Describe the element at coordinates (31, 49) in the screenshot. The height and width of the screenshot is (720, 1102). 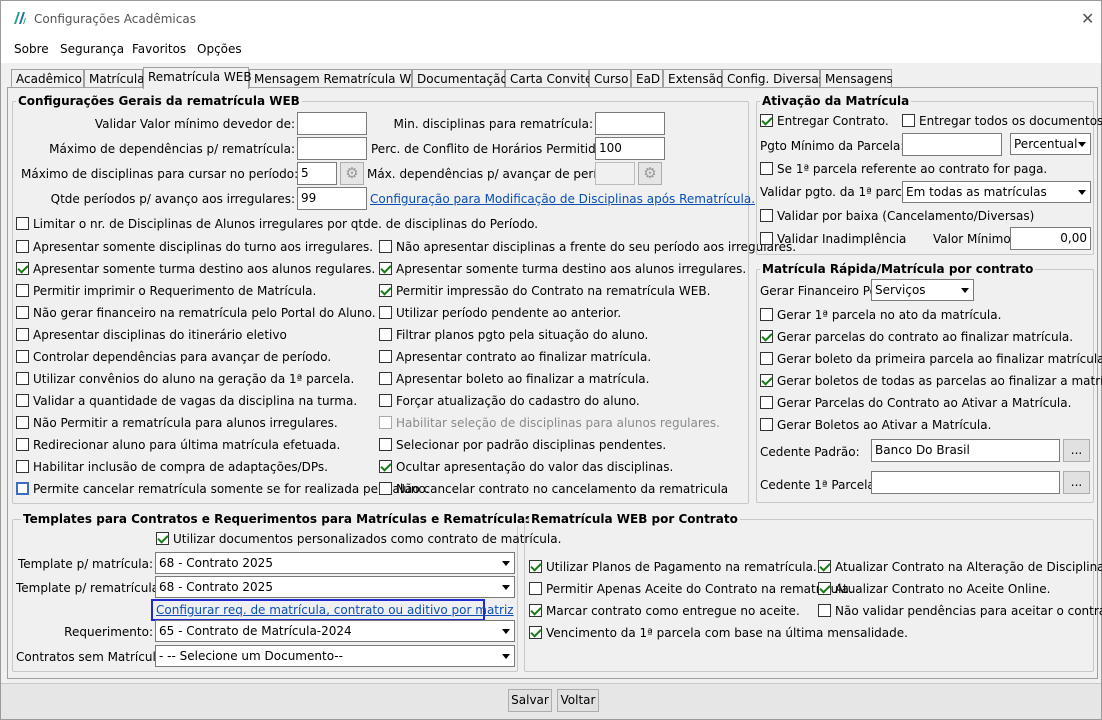
I see `menu-sobre: Sobre` at that location.